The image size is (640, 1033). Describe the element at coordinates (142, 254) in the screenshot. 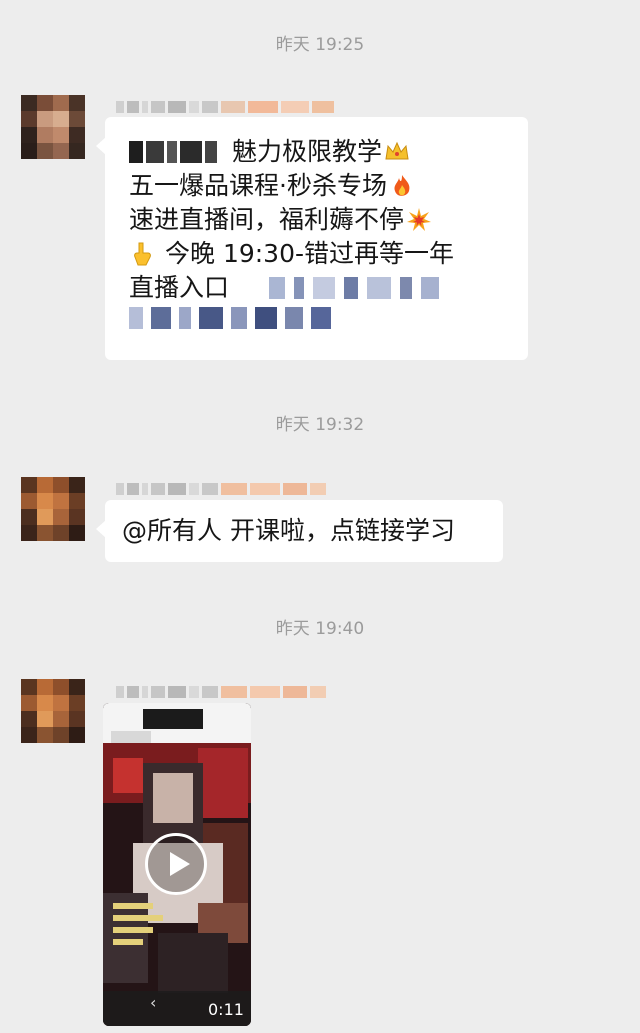

I see `pointing-down-emoji` at that location.